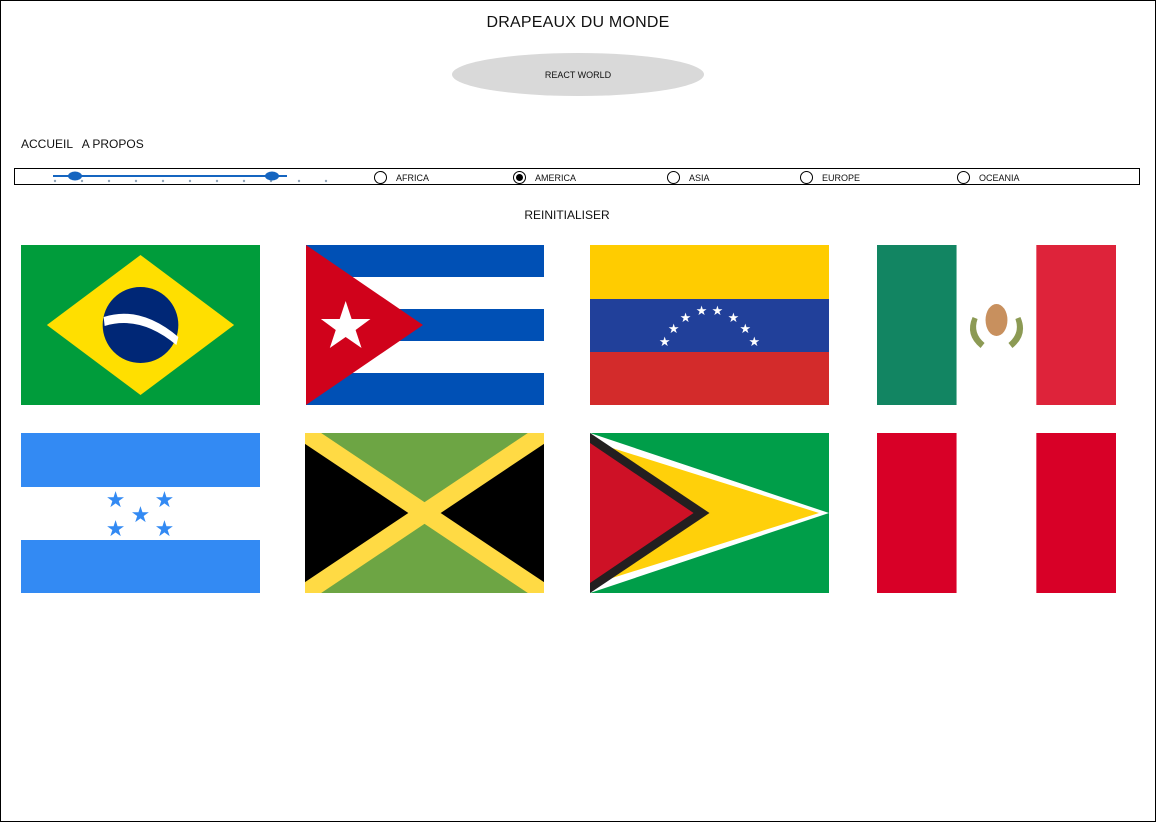 The width and height of the screenshot is (1156, 822). Describe the element at coordinates (999, 177) in the screenshot. I see `region-label: OCEANIA` at that location.